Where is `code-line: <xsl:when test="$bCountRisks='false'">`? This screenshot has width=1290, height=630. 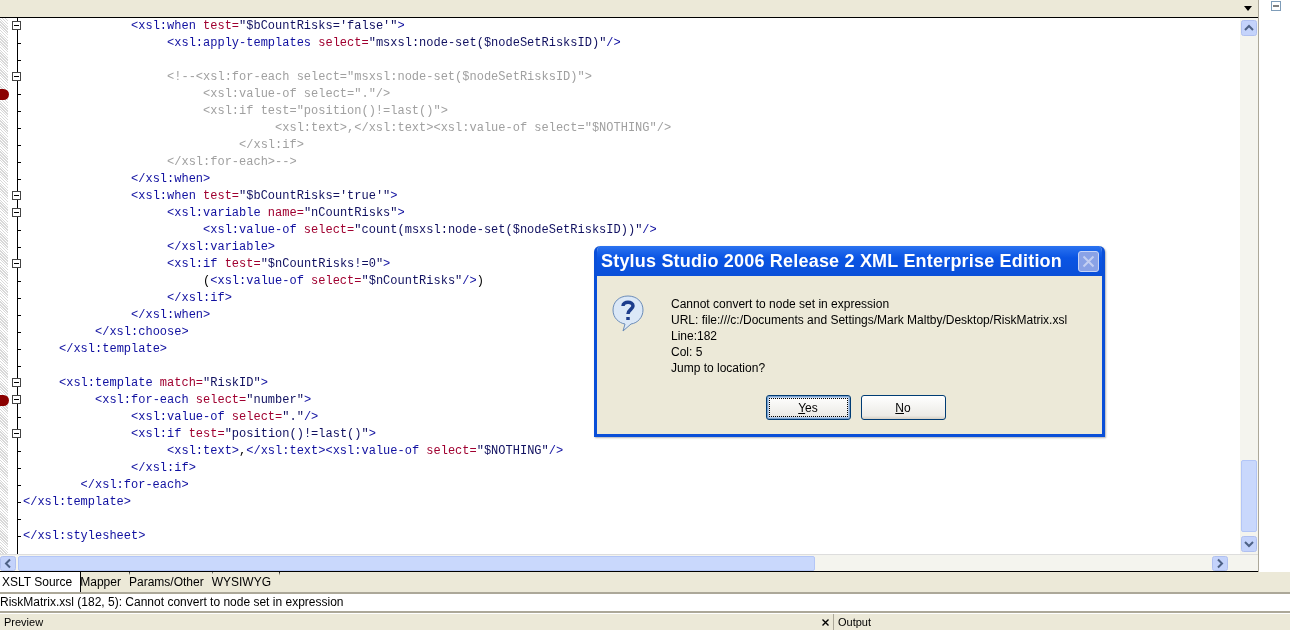
code-line: <xsl:when test="$bCountRisks='false'"> is located at coordinates (267, 26).